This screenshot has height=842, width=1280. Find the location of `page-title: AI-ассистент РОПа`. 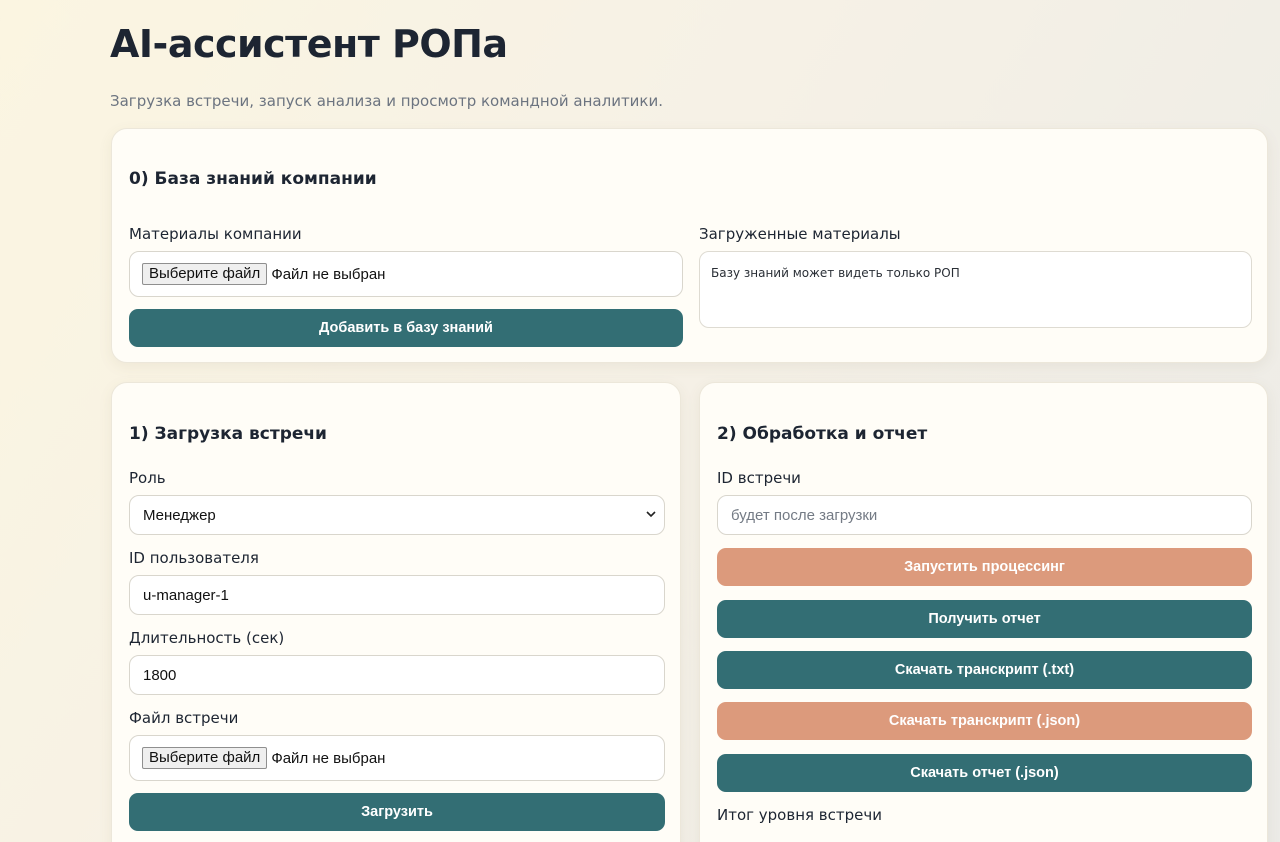

page-title: AI-ассистент РОПа is located at coordinates (309, 44).